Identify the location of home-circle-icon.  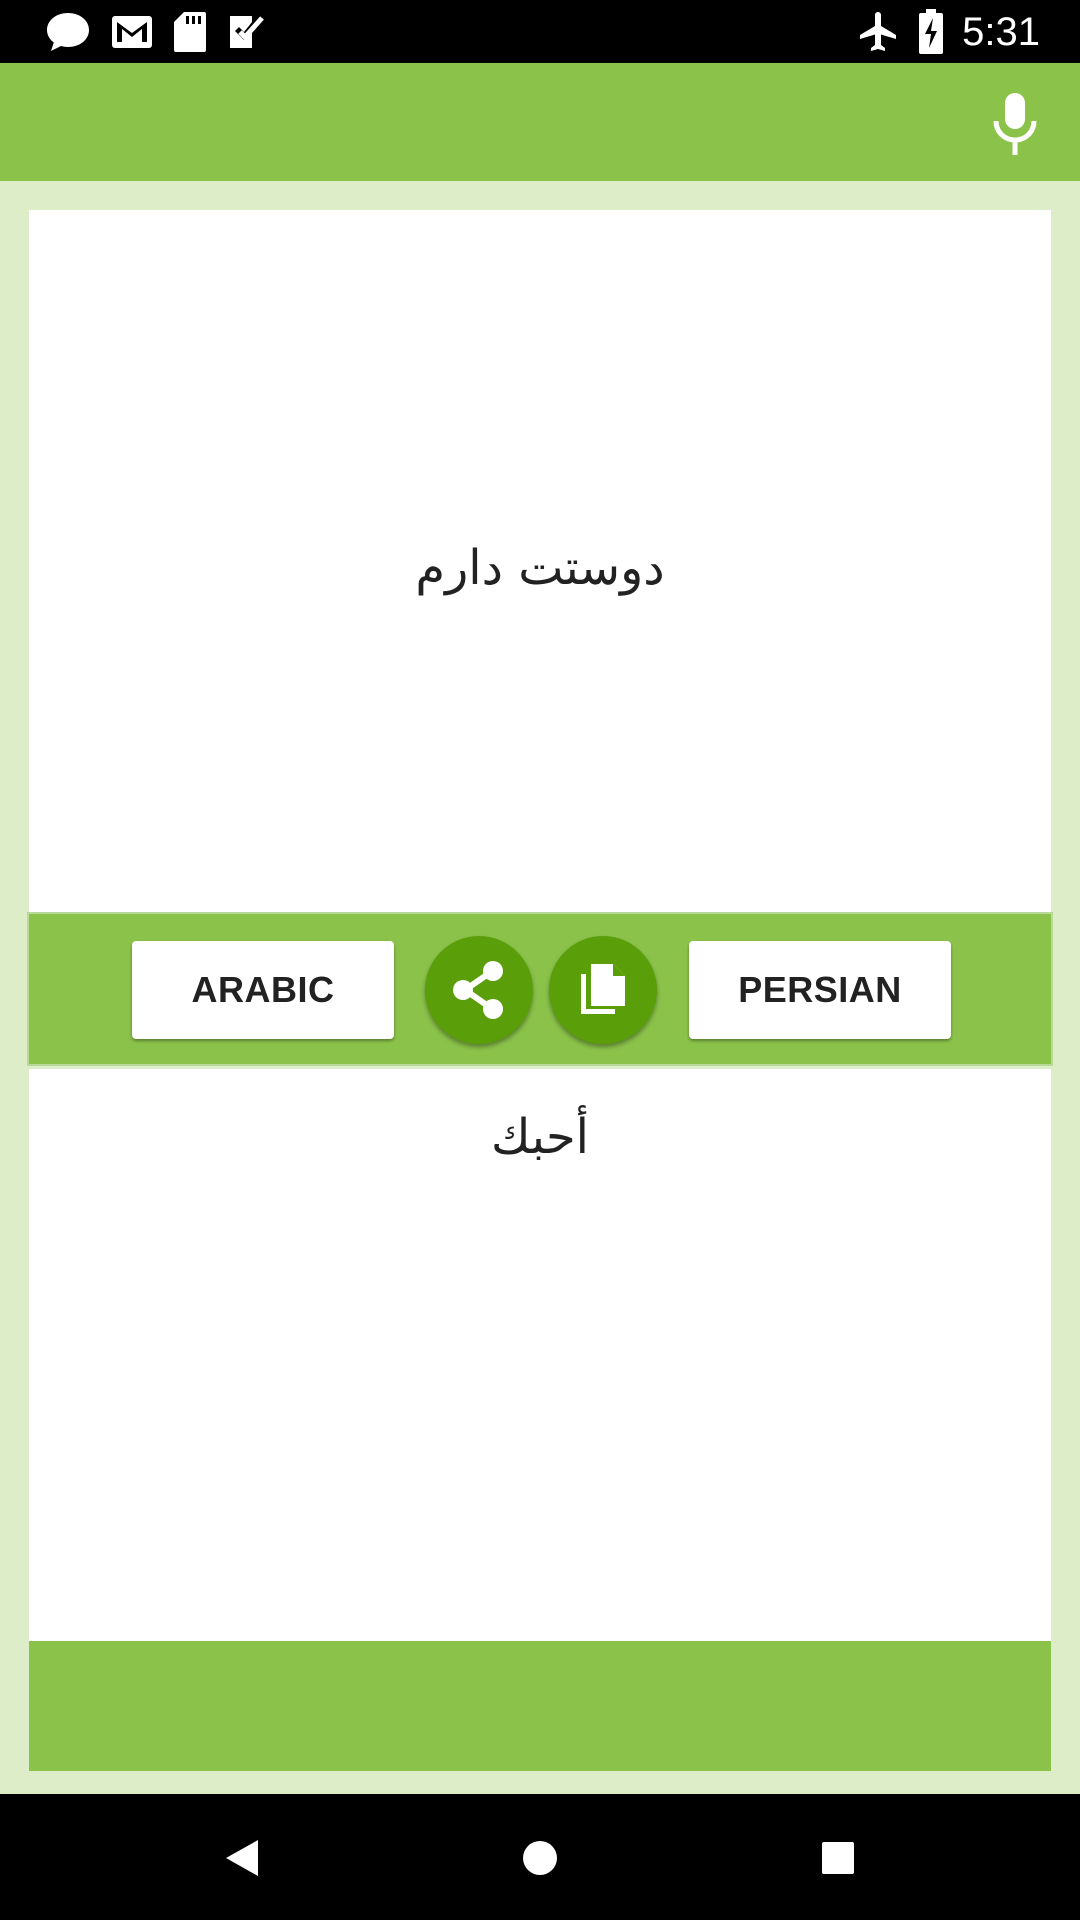
(540, 1858).